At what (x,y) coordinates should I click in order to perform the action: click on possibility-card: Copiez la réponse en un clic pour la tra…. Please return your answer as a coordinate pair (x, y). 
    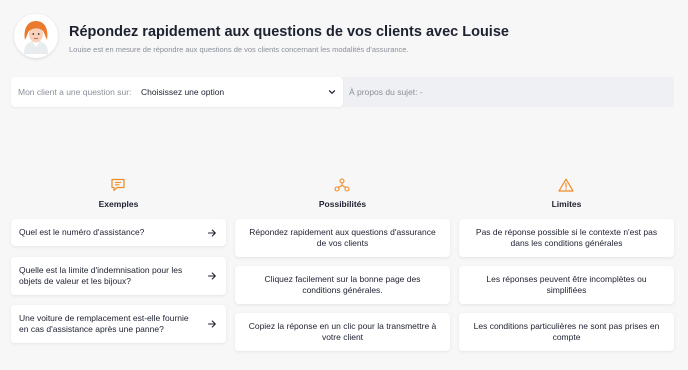
    Looking at the image, I should click on (342, 332).